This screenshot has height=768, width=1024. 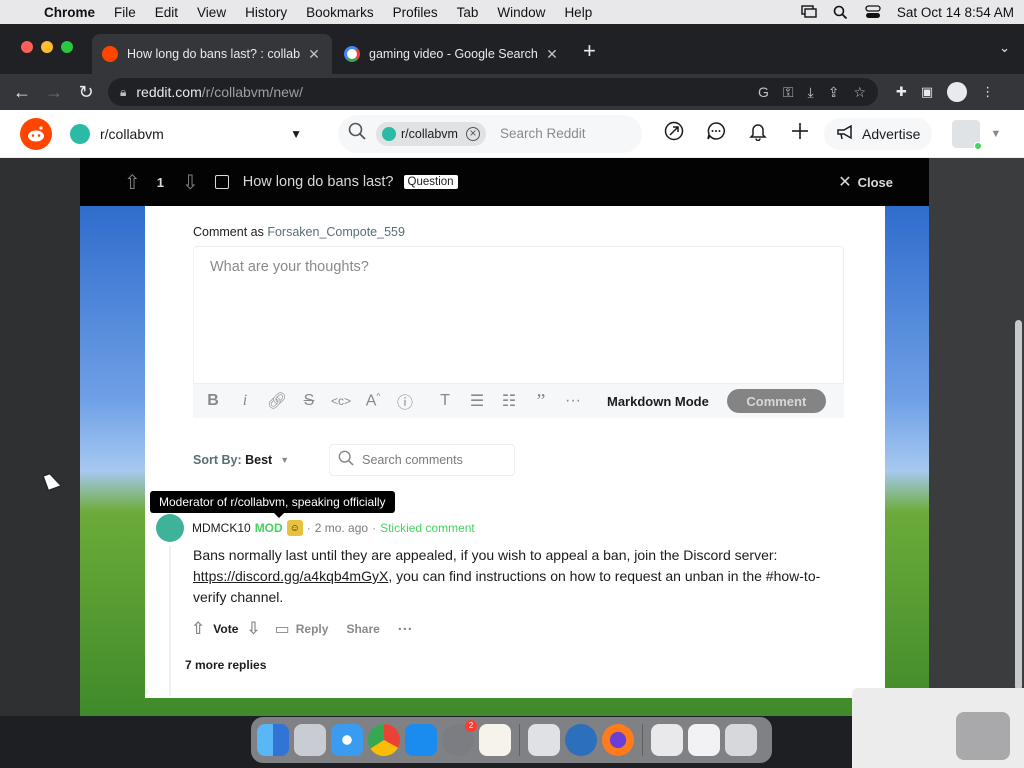 What do you see at coordinates (658, 401) in the screenshot?
I see `markdown-mode-button: Markdown Mode` at bounding box center [658, 401].